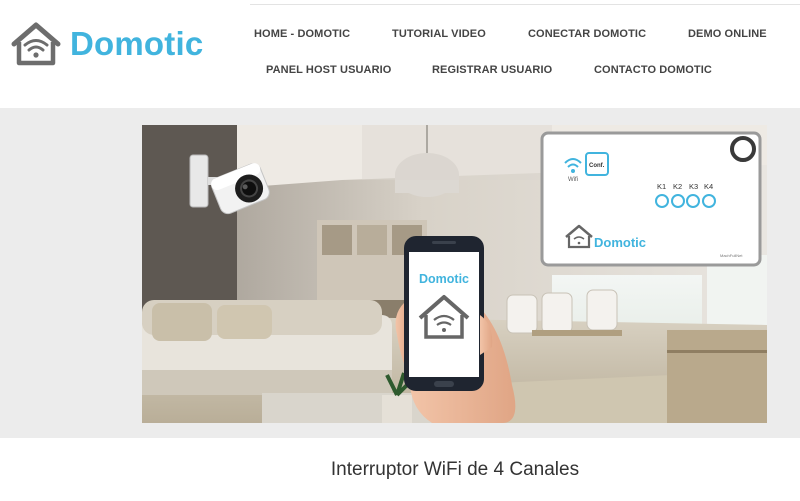 This screenshot has width=800, height=501. Describe the element at coordinates (573, 180) in the screenshot. I see `svg-text: Wifi` at that location.